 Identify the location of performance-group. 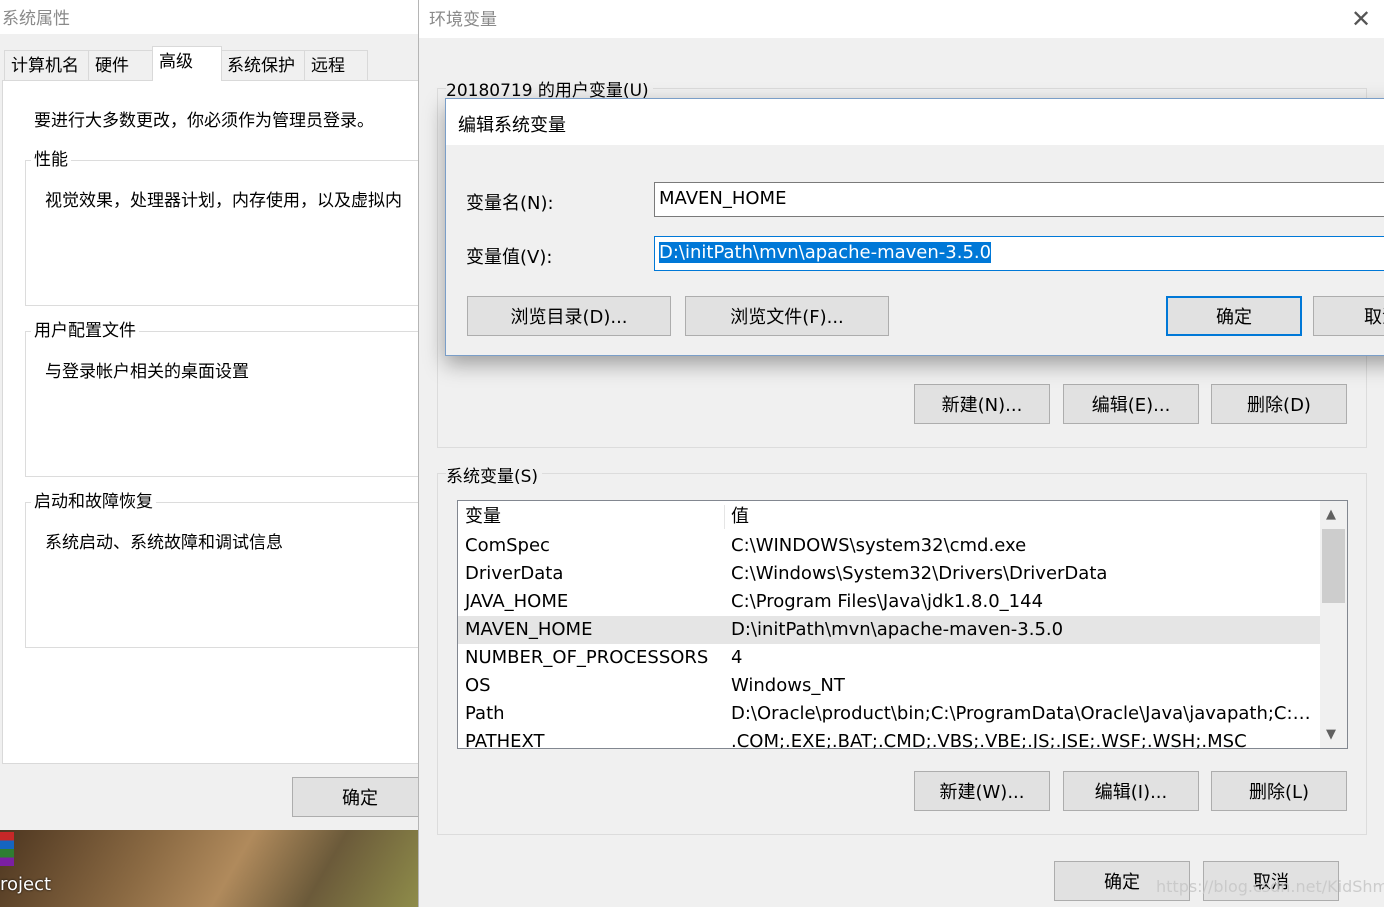
(222, 233).